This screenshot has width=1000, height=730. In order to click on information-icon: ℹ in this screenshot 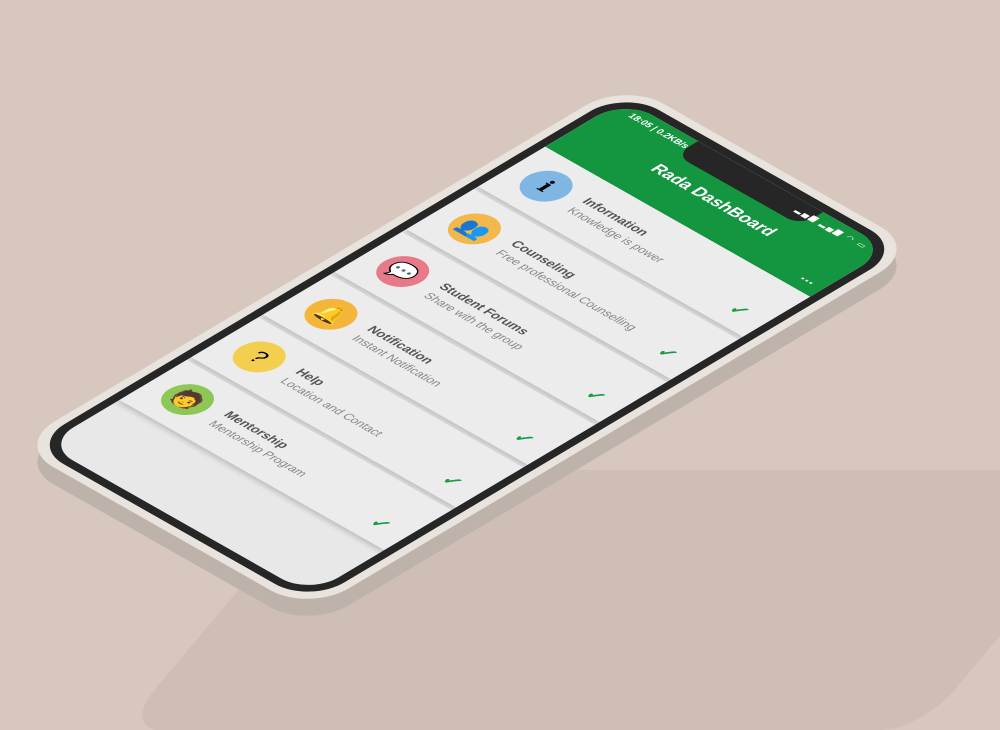, I will do `click(546, 186)`.